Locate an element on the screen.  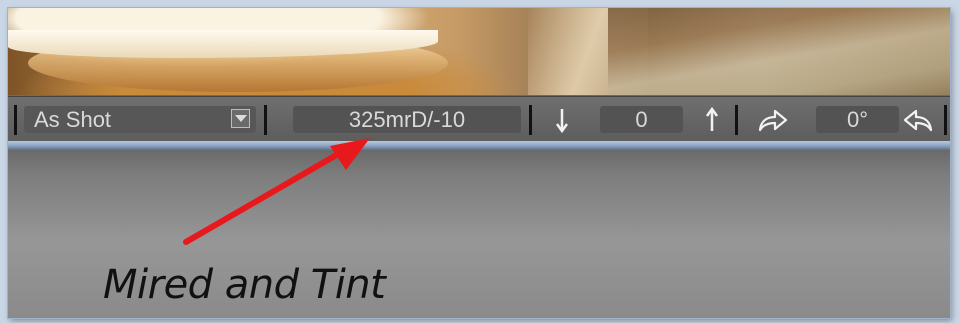
arrow-head-icon is located at coordinates (350, 154).